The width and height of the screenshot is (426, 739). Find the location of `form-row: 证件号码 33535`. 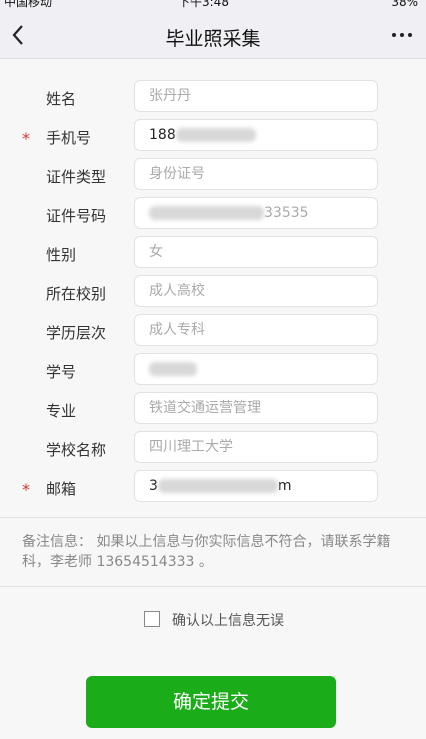

form-row: 证件号码 33535 is located at coordinates (213, 214).